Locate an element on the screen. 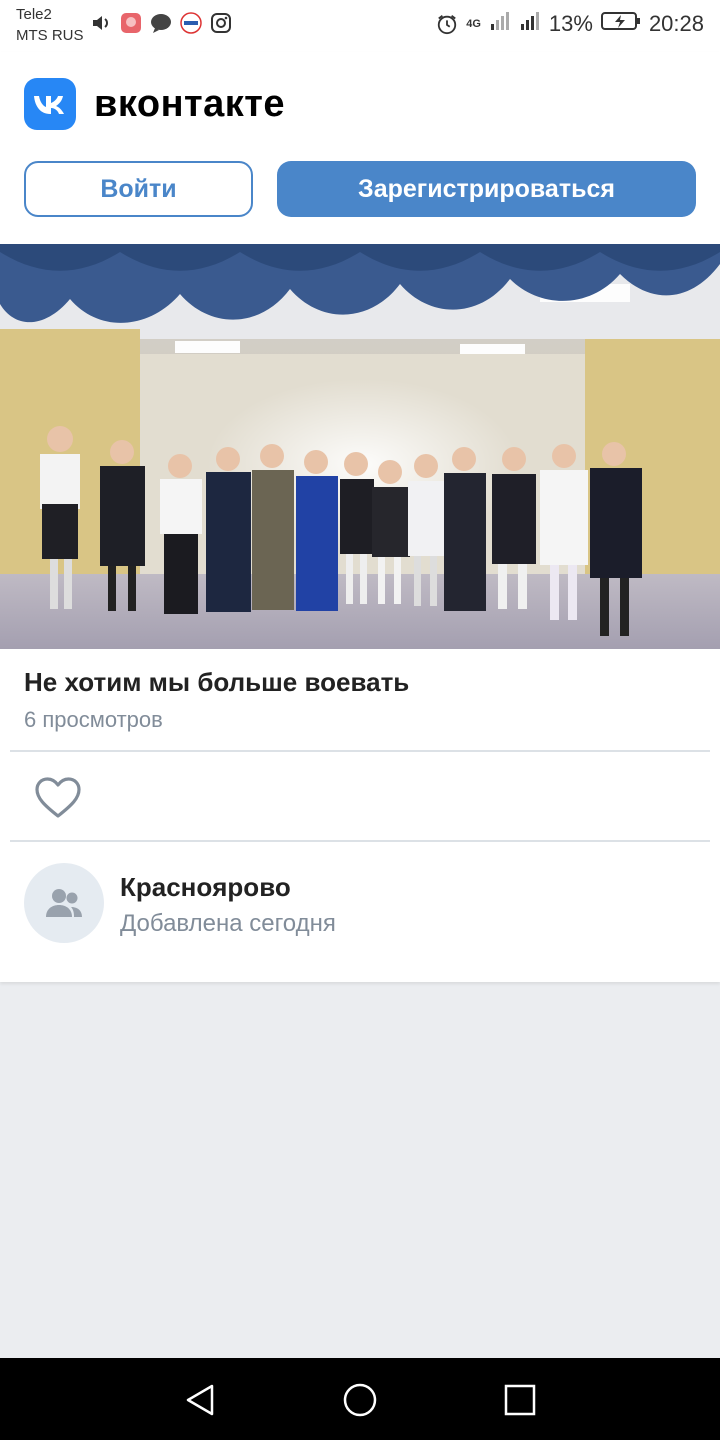  alarm-icon is located at coordinates (447, 24).